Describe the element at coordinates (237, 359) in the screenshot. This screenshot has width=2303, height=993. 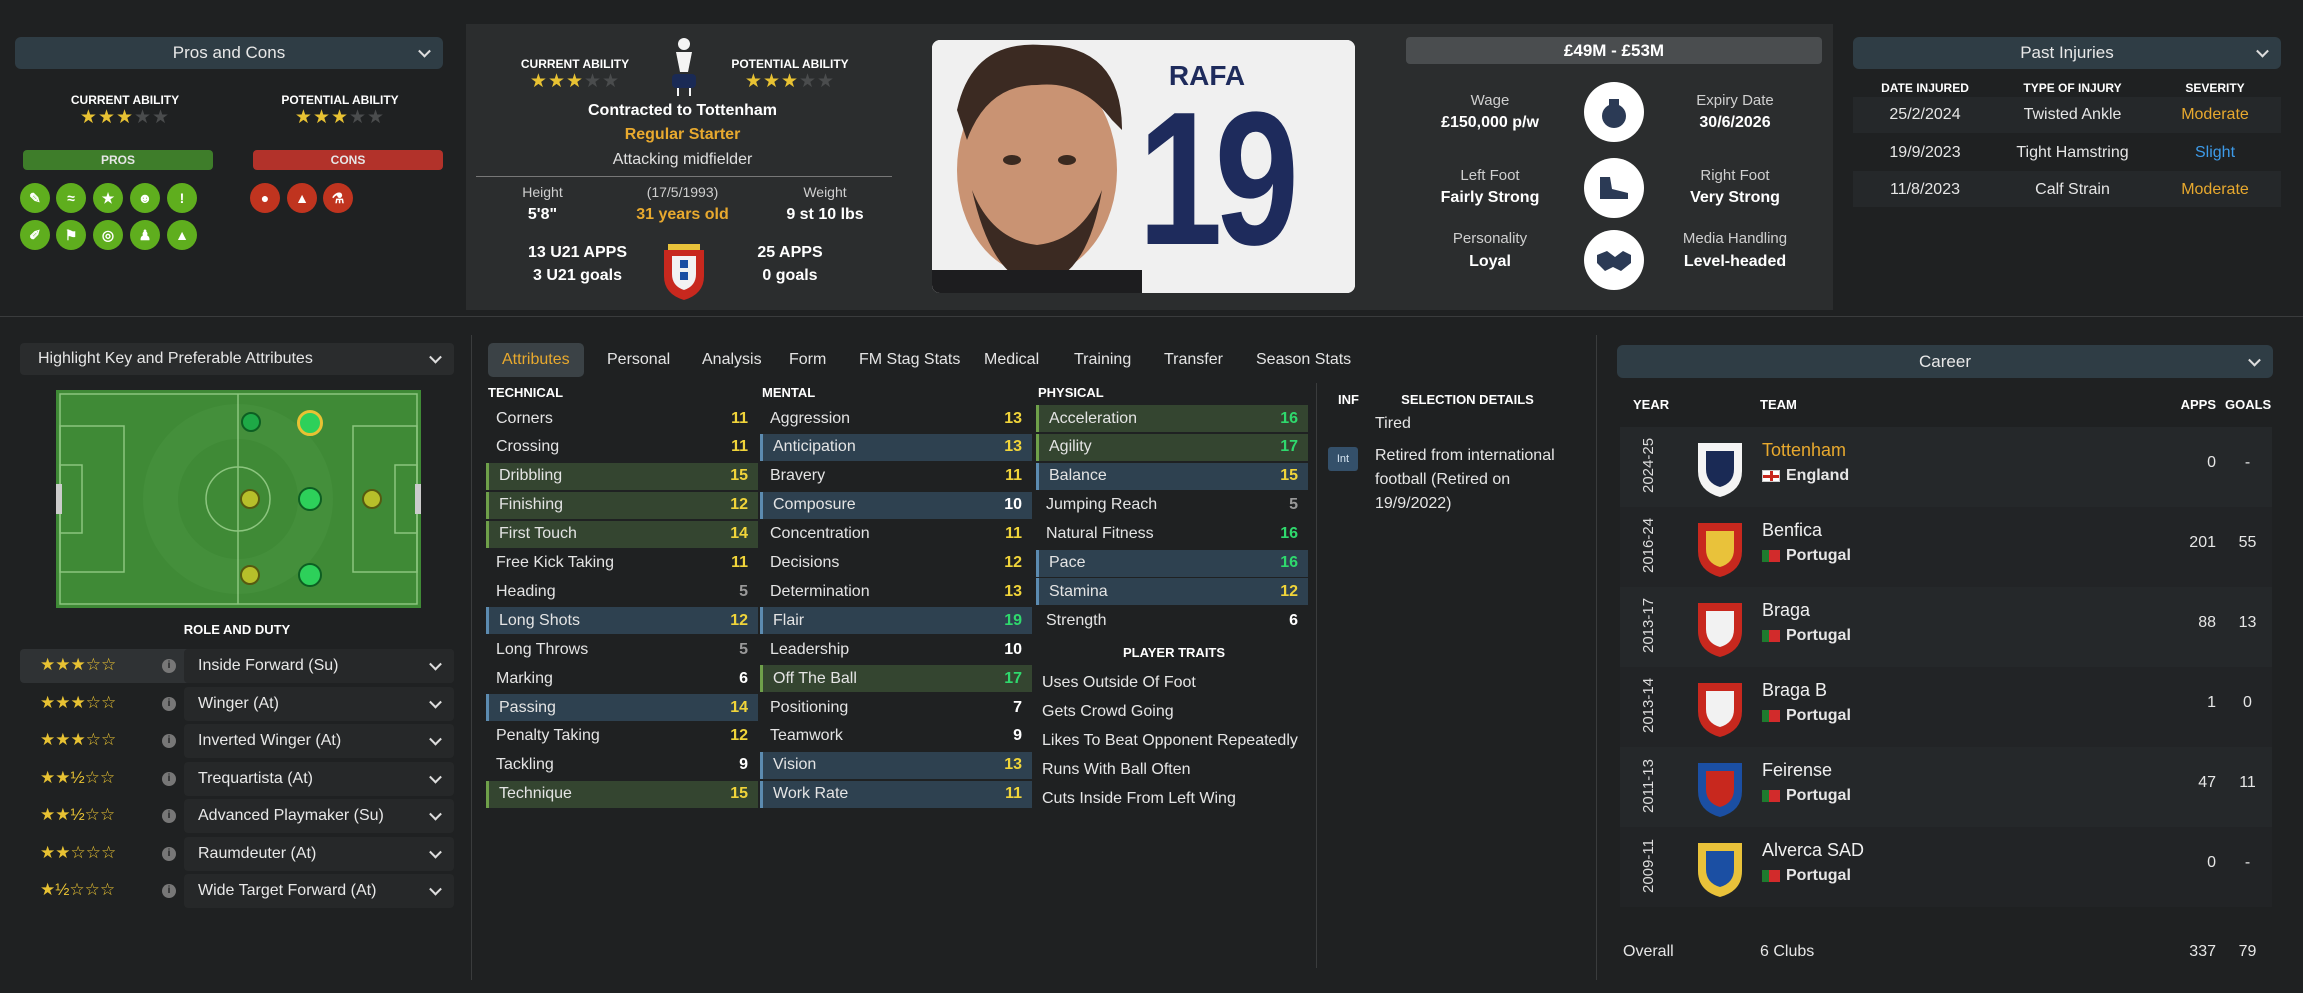
I see `highlight-dropdown: Highlight Key and Preferable Attributes` at that location.